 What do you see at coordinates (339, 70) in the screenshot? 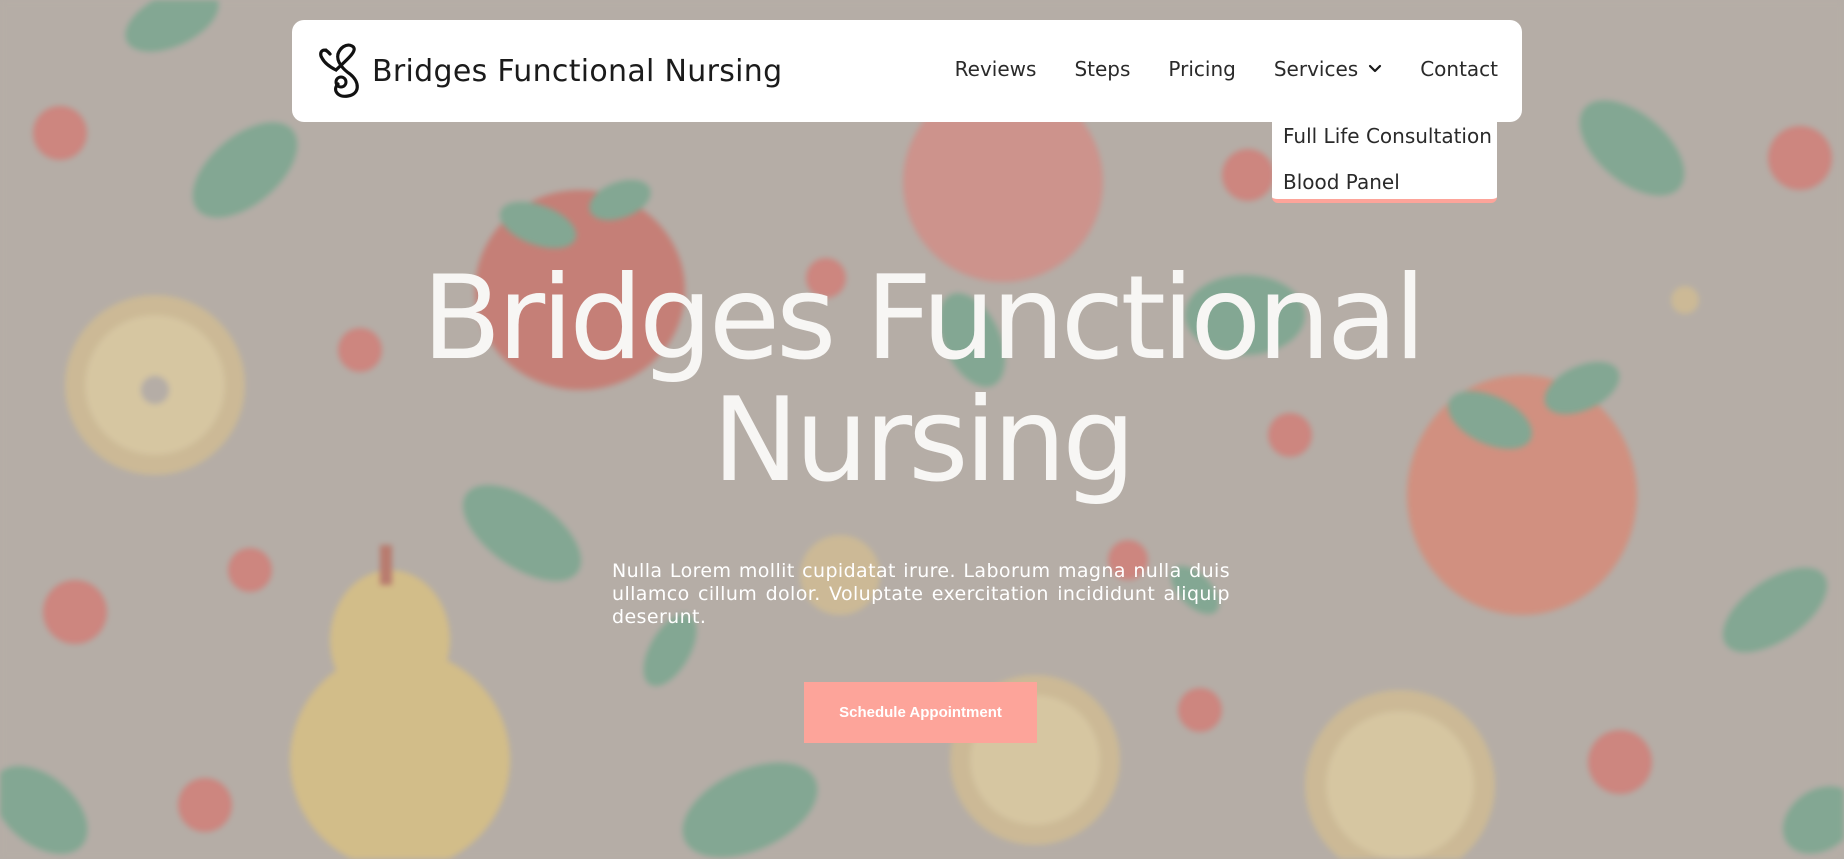
I see `stethoscope-heart-icon` at bounding box center [339, 70].